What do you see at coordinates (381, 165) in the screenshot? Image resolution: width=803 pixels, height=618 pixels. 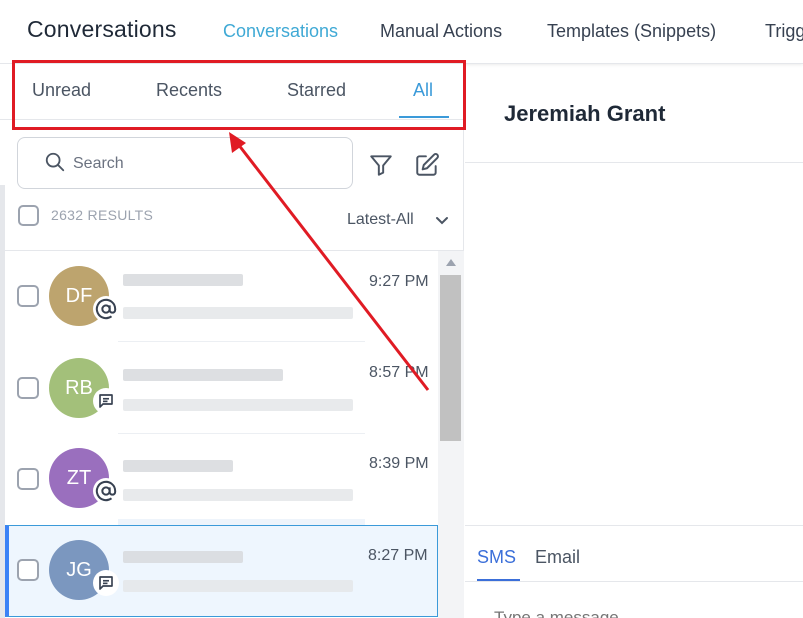 I see `filter-icon` at bounding box center [381, 165].